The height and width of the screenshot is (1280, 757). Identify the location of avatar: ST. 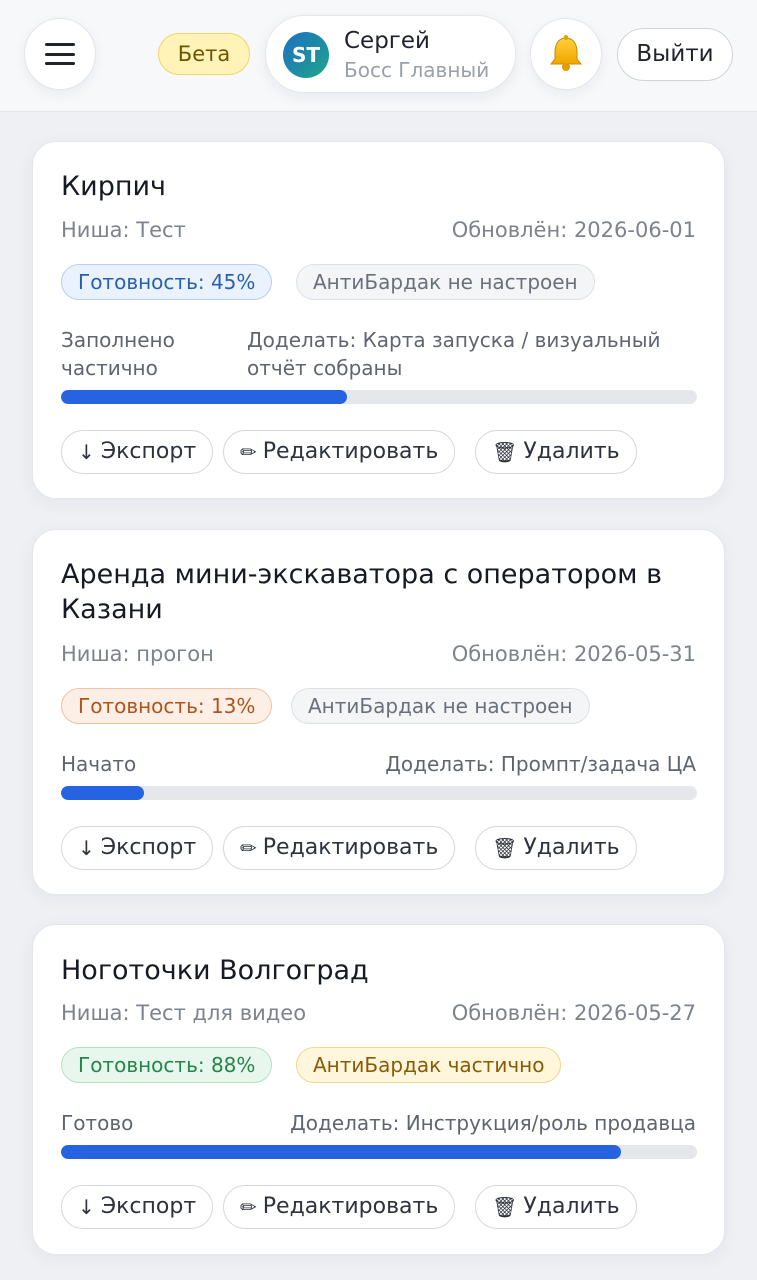
(306, 55).